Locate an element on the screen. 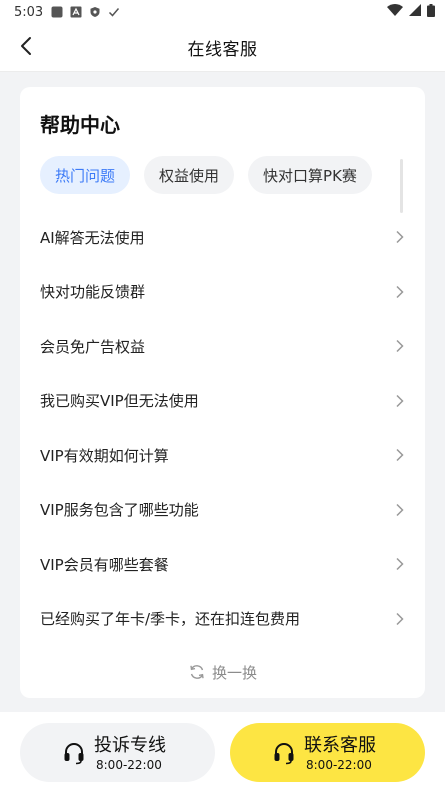 This screenshot has width=445, height=792. back-arrow-icon is located at coordinates (26, 48).